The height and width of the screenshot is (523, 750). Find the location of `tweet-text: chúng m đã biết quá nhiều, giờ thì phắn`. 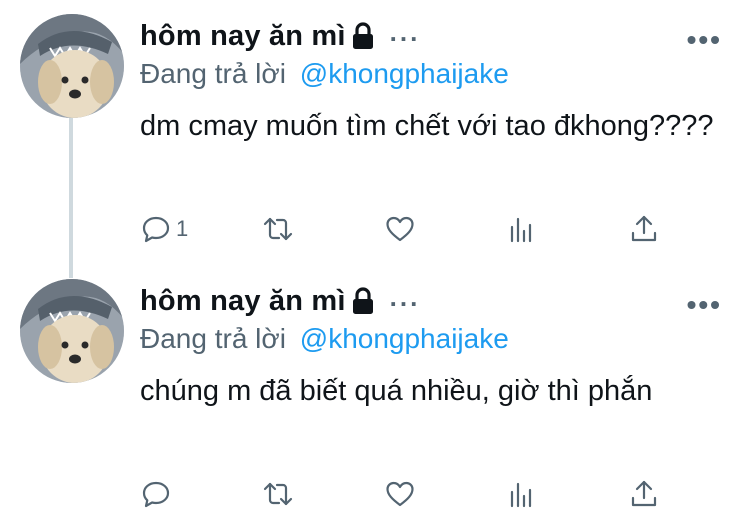

tweet-text: chúng m đã biết quá nhiều, giờ thì phắn is located at coordinates (396, 391).